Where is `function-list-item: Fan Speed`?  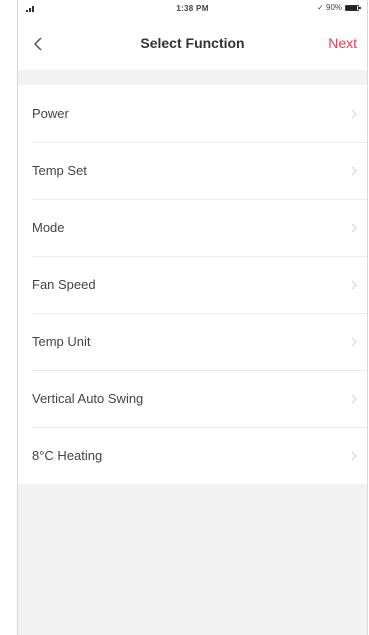 function-list-item: Fan Speed is located at coordinates (192, 284).